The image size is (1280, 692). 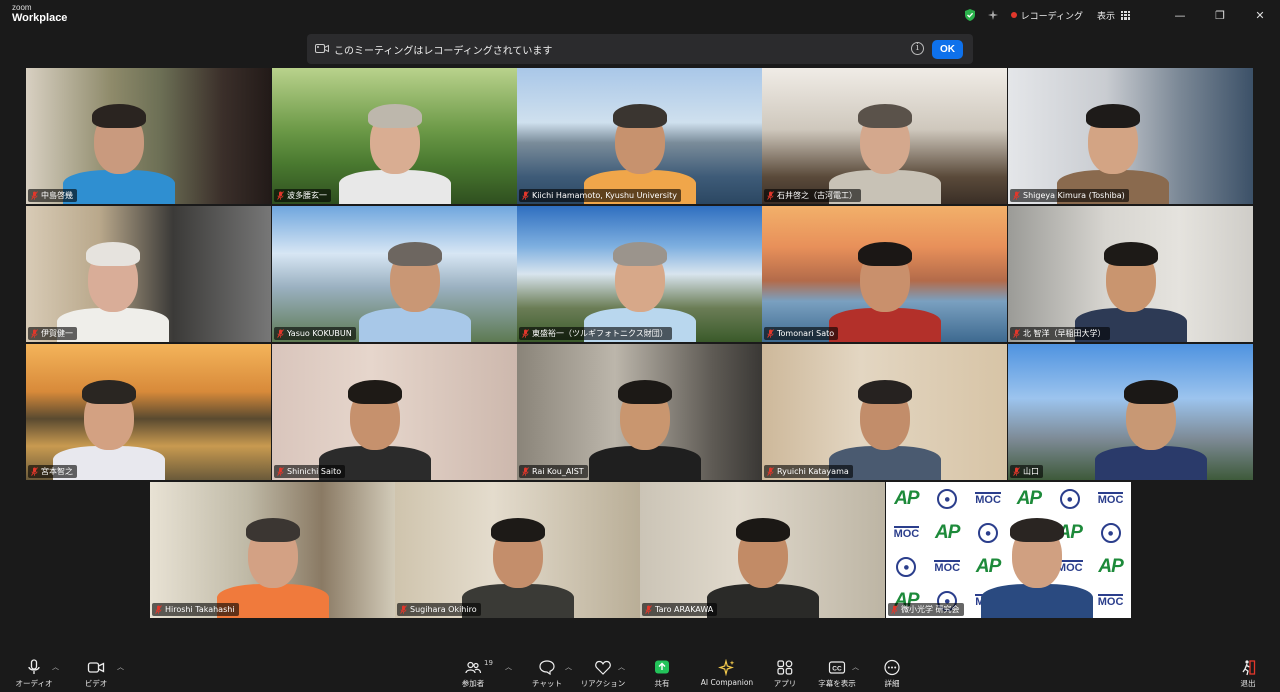 What do you see at coordinates (600, 195) in the screenshot?
I see `participant-name-label: Kiichi Hamamoto, Kyushu University` at bounding box center [600, 195].